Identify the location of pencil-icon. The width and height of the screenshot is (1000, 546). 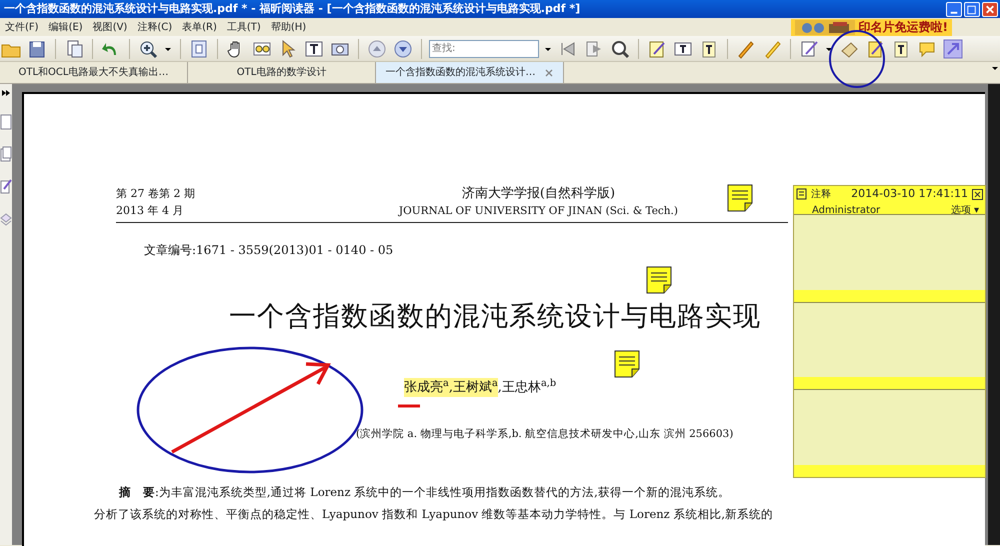
(746, 48).